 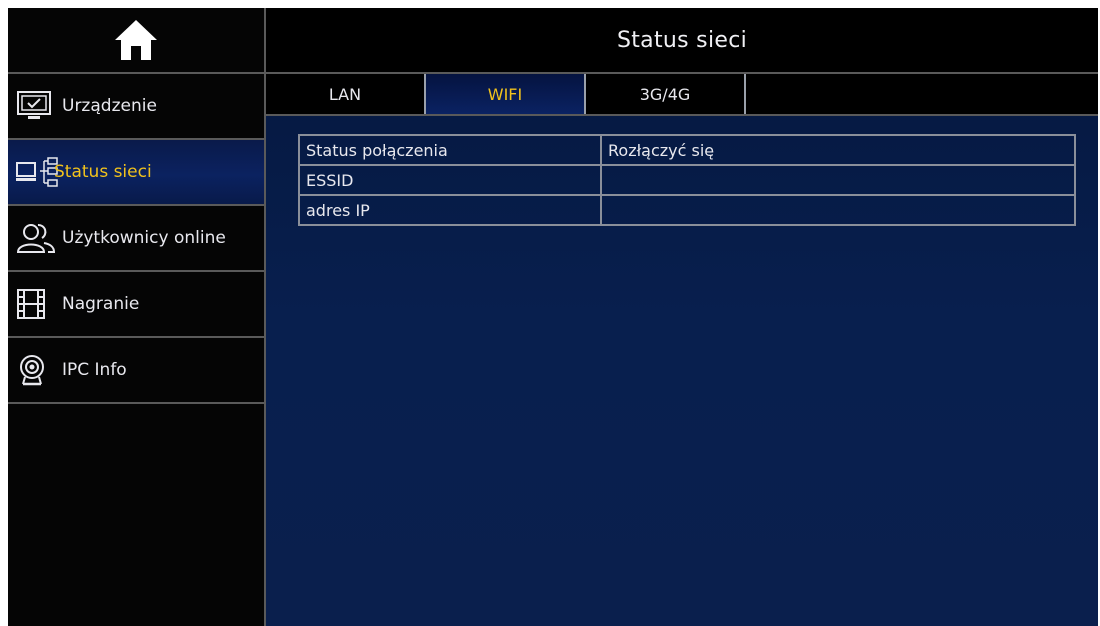 I want to click on sidebar-item-urzadzenie: Urządzenie, so click(x=136, y=107).